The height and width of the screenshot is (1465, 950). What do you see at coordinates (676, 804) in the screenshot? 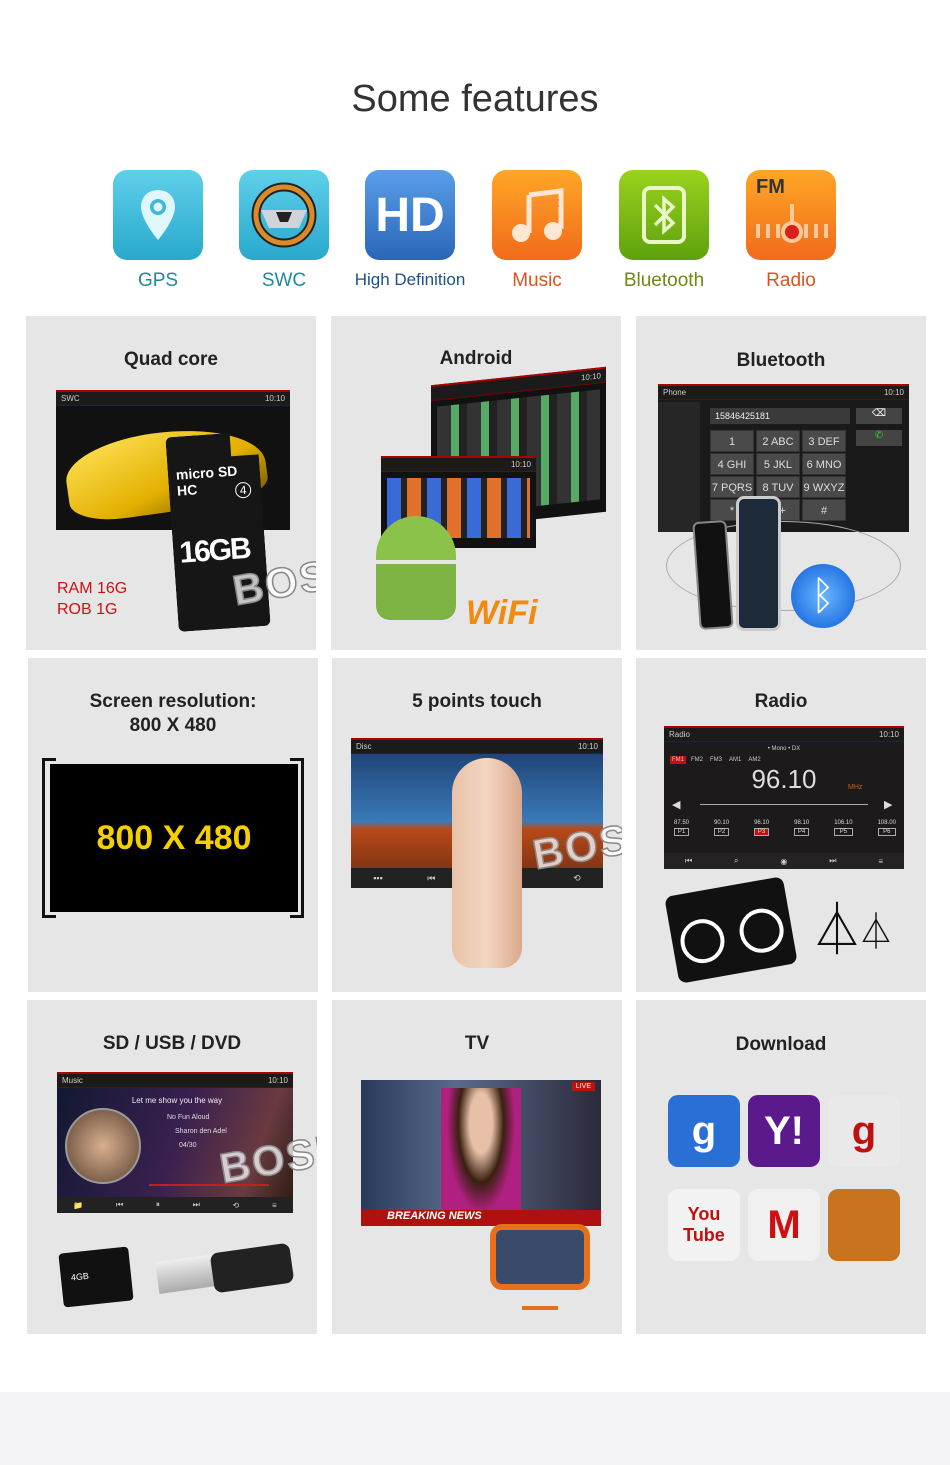
I see `seek-back-button: ◀` at bounding box center [676, 804].